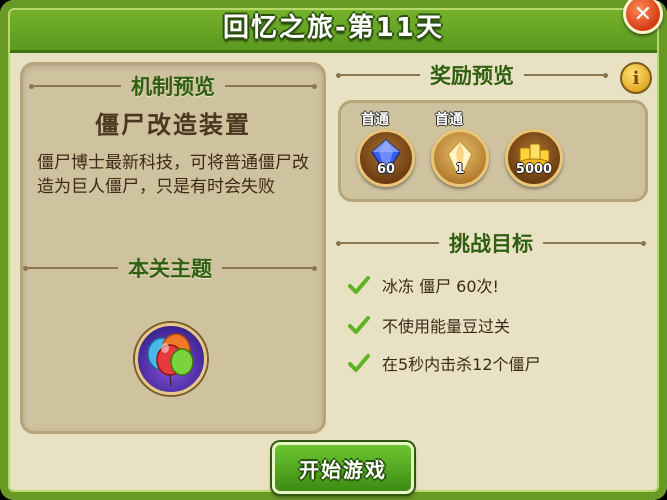 This screenshot has width=667, height=500. I want to click on balloon-theme-icon, so click(171, 359).